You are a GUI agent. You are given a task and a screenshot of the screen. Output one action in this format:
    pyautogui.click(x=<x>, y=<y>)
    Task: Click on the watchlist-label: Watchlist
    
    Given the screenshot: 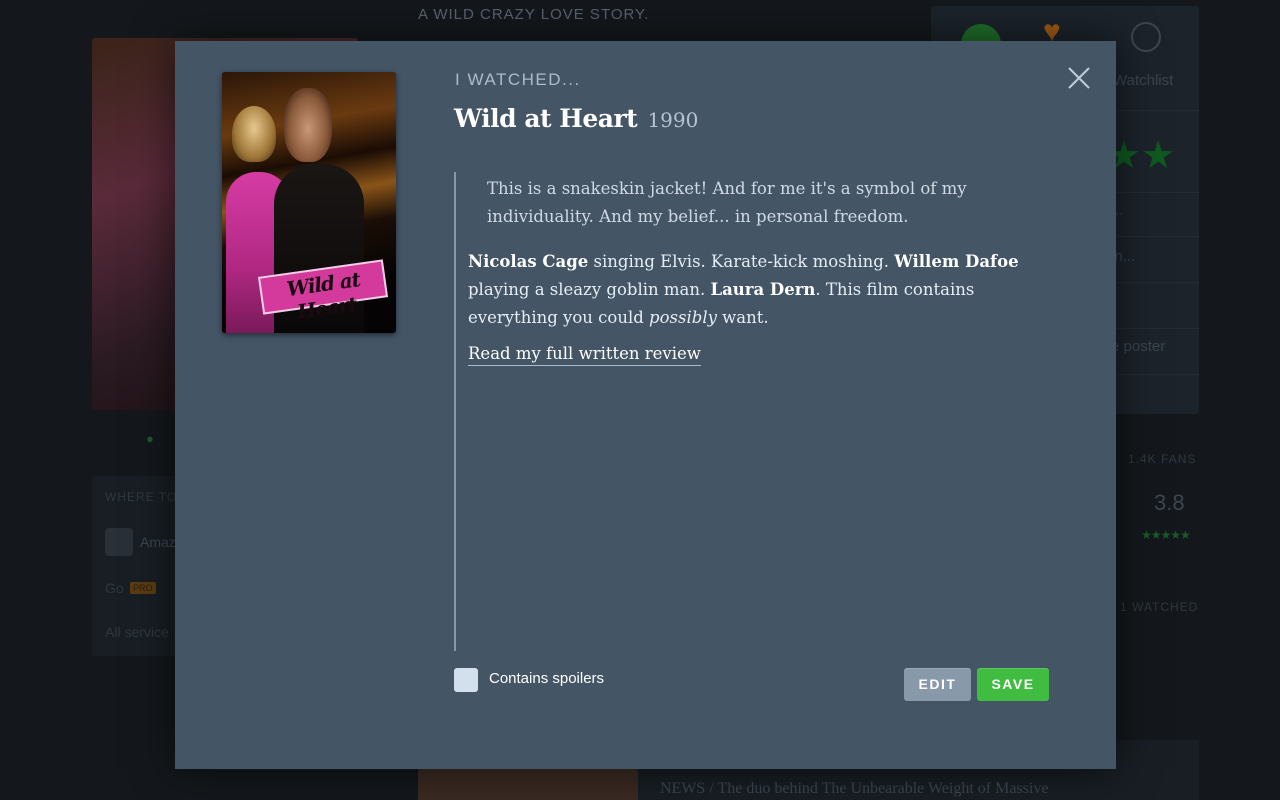 What is the action you would take?
    pyautogui.click(x=1143, y=80)
    